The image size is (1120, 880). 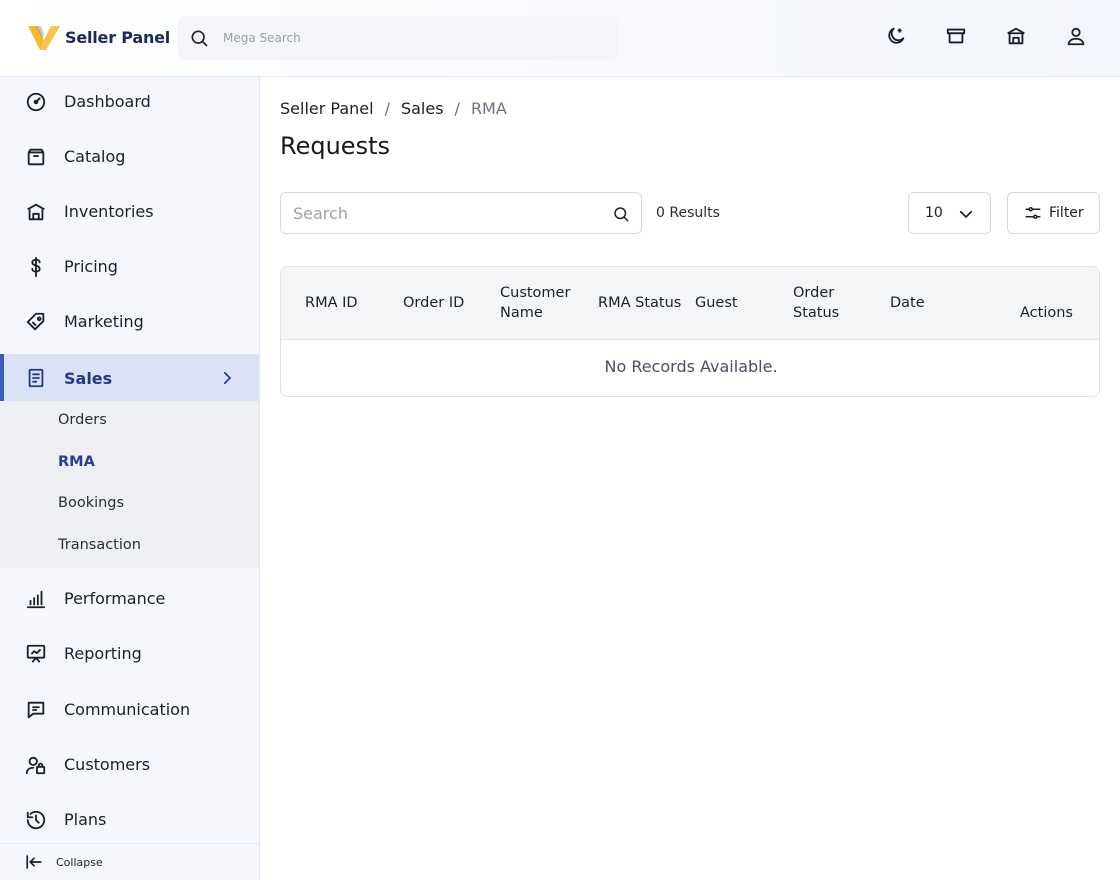 I want to click on column-header-rma-status: RMA Status, so click(x=639, y=303).